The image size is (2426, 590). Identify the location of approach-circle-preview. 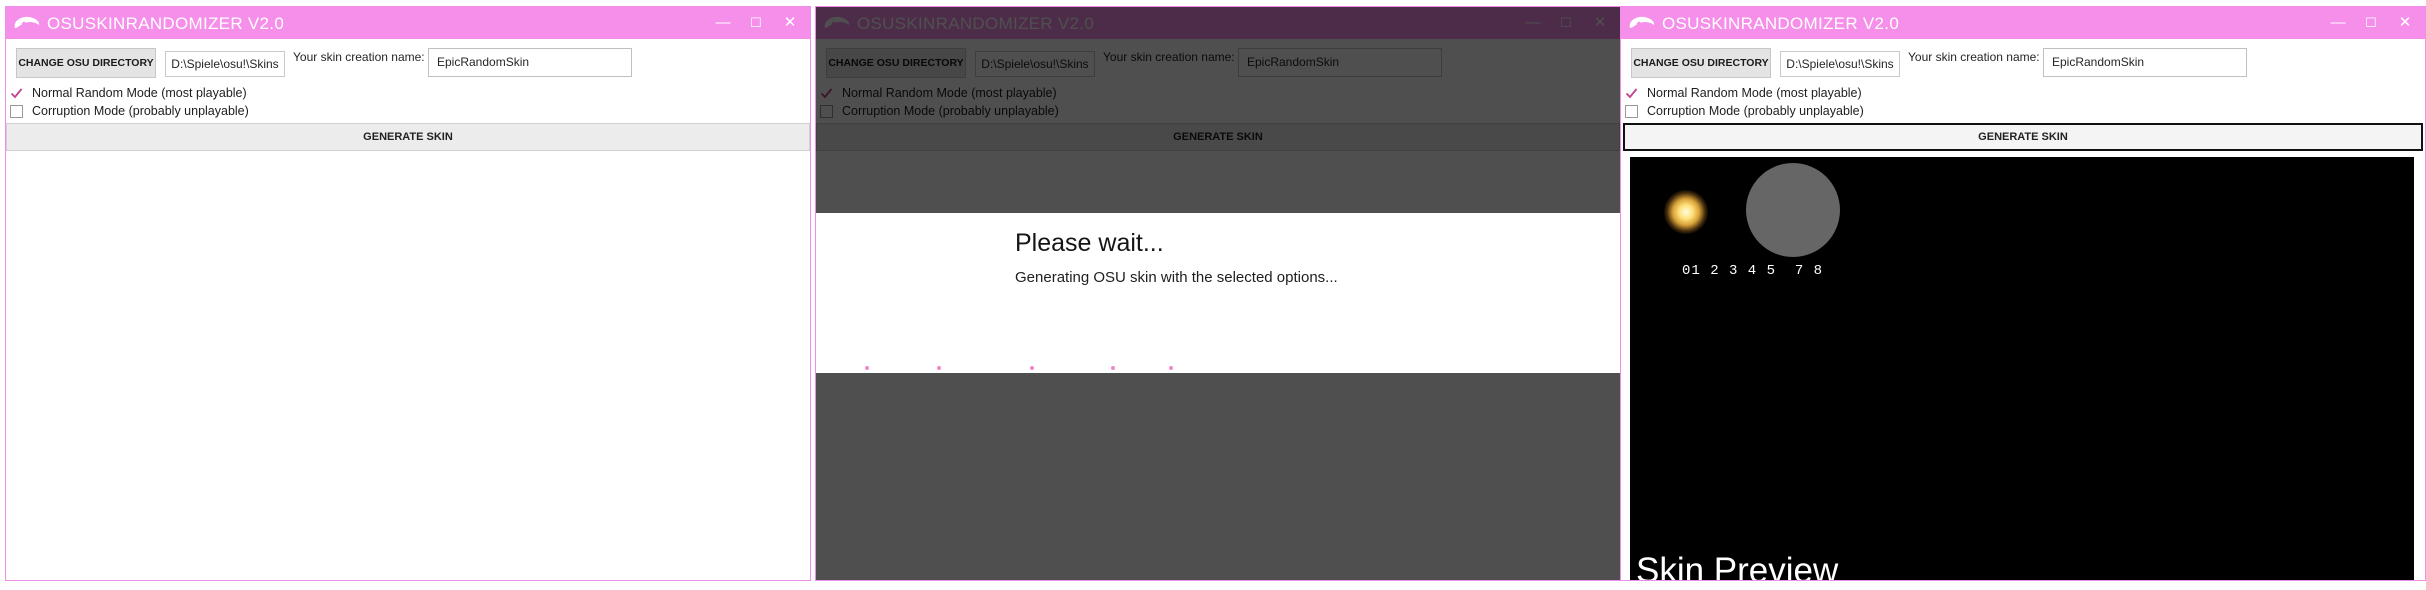
(1793, 210).